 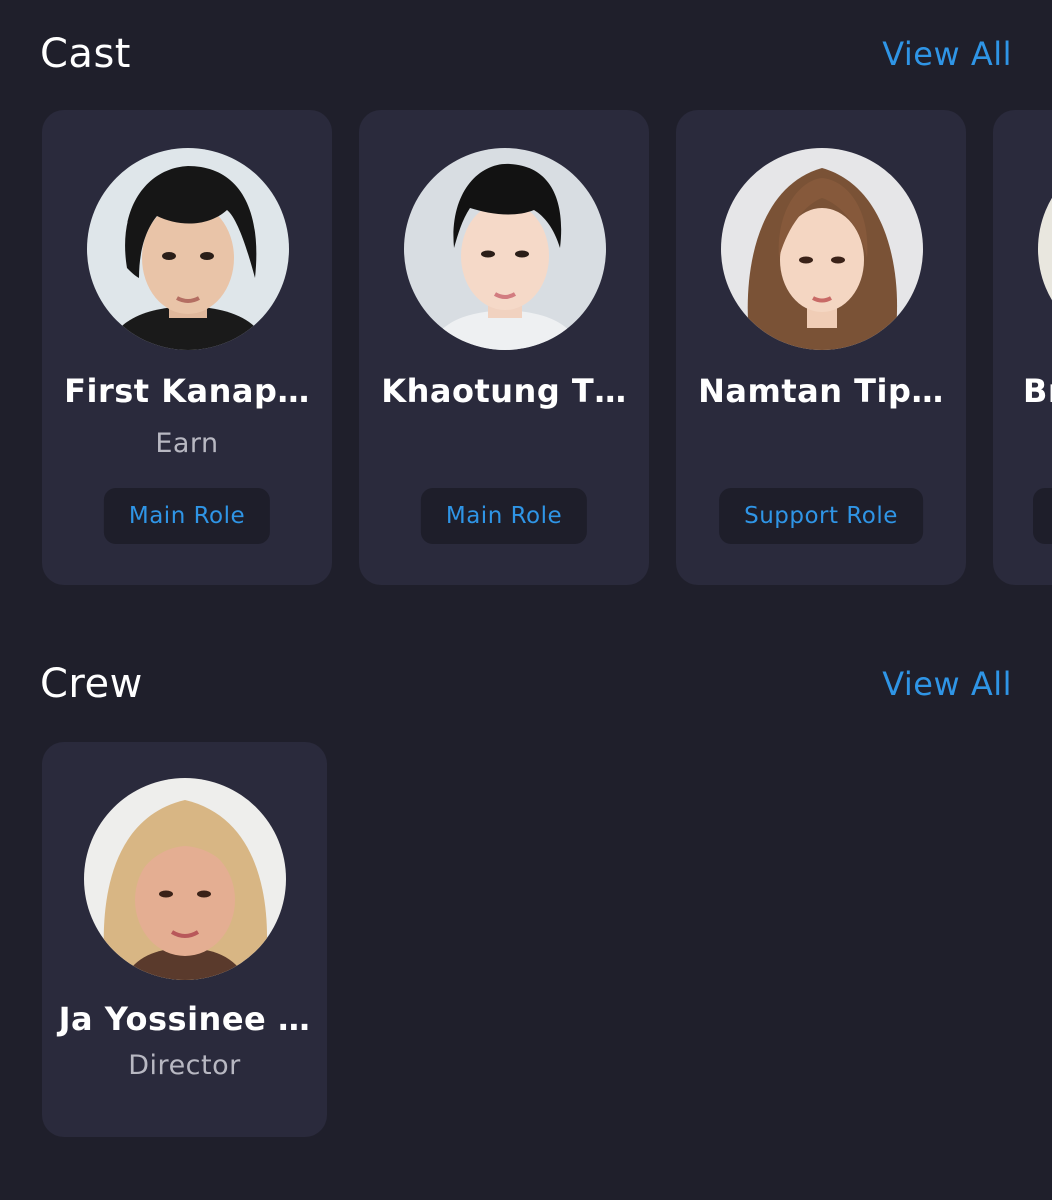 I want to click on cast-title: Cast, so click(x=85, y=54).